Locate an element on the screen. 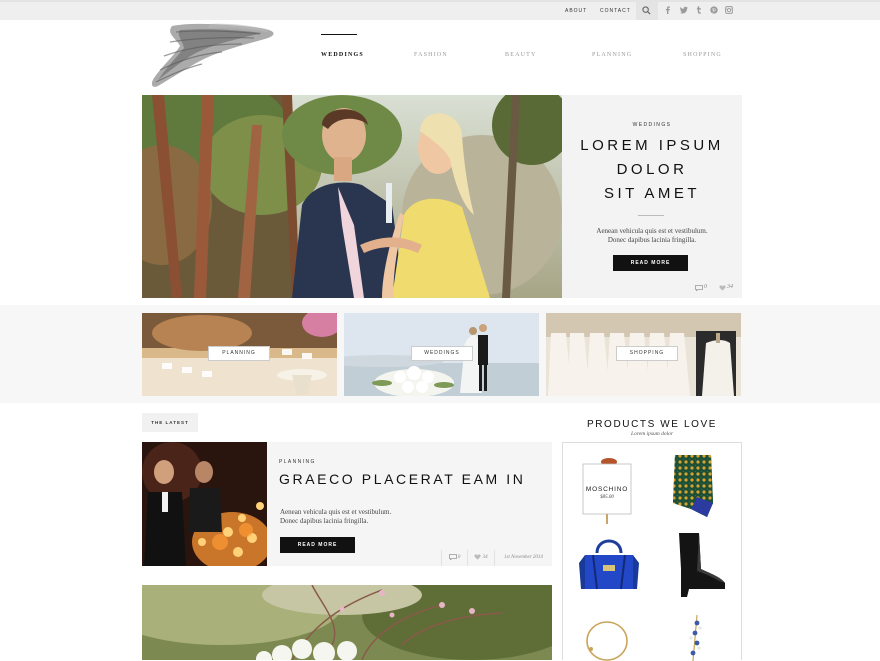 Image resolution: width=880 pixels, height=661 pixels. tile-label-weddings: WEDDINGS is located at coordinates (442, 353).